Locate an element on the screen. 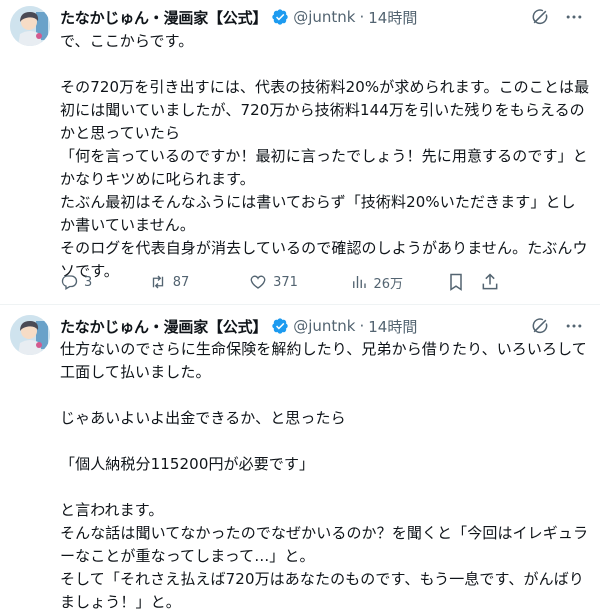 The image size is (600, 614). reply-button: 3 is located at coordinates (104, 282).